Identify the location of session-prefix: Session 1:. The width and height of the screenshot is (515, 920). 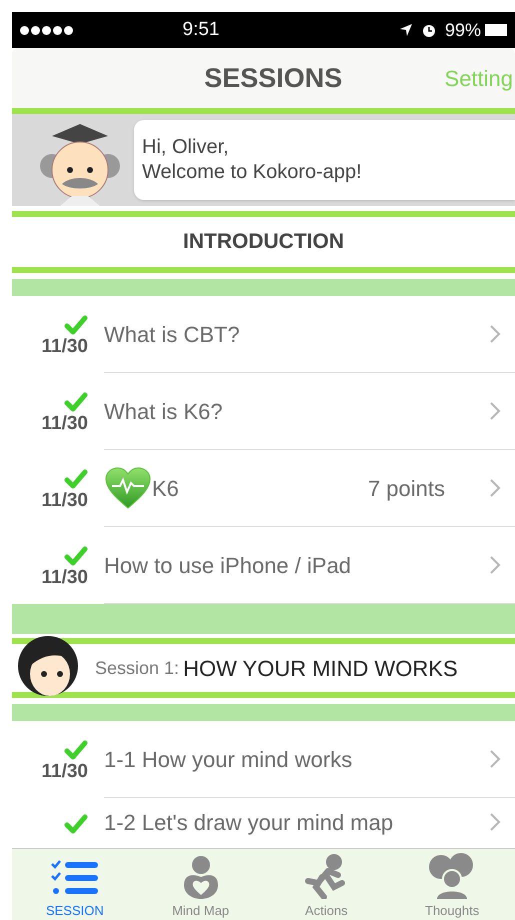
(137, 668).